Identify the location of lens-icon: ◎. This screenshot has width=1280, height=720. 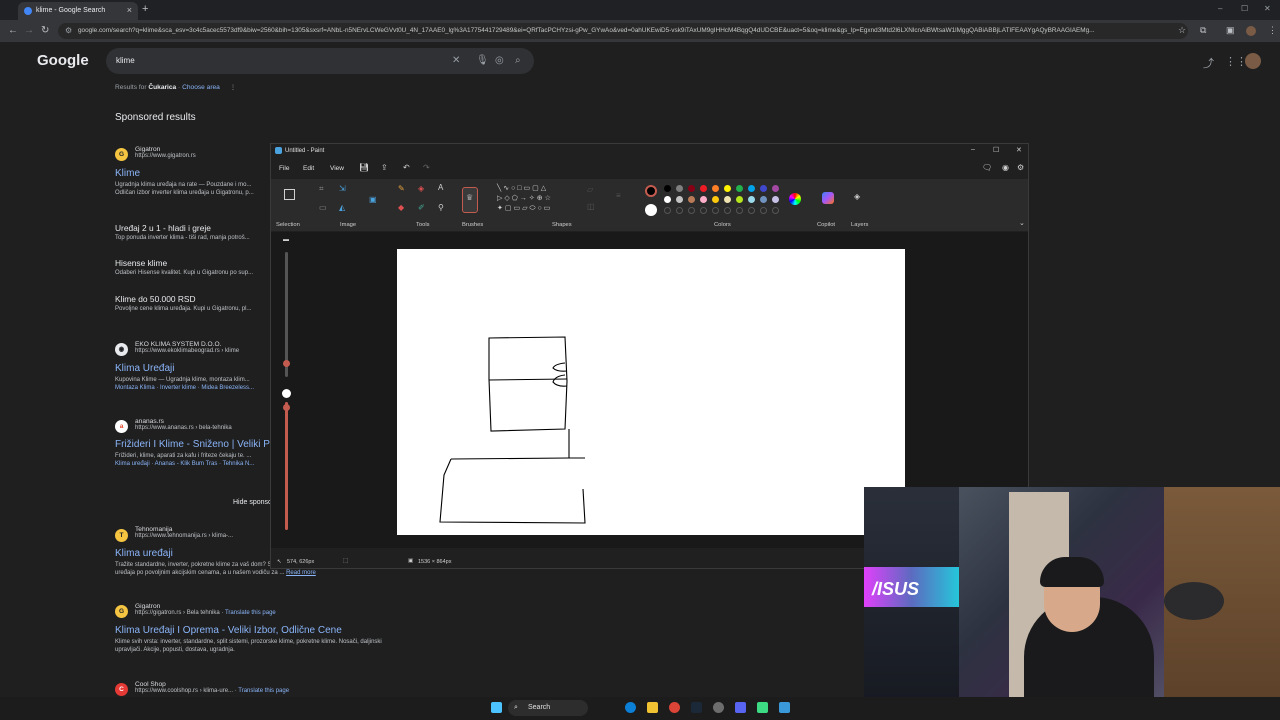
(499, 61).